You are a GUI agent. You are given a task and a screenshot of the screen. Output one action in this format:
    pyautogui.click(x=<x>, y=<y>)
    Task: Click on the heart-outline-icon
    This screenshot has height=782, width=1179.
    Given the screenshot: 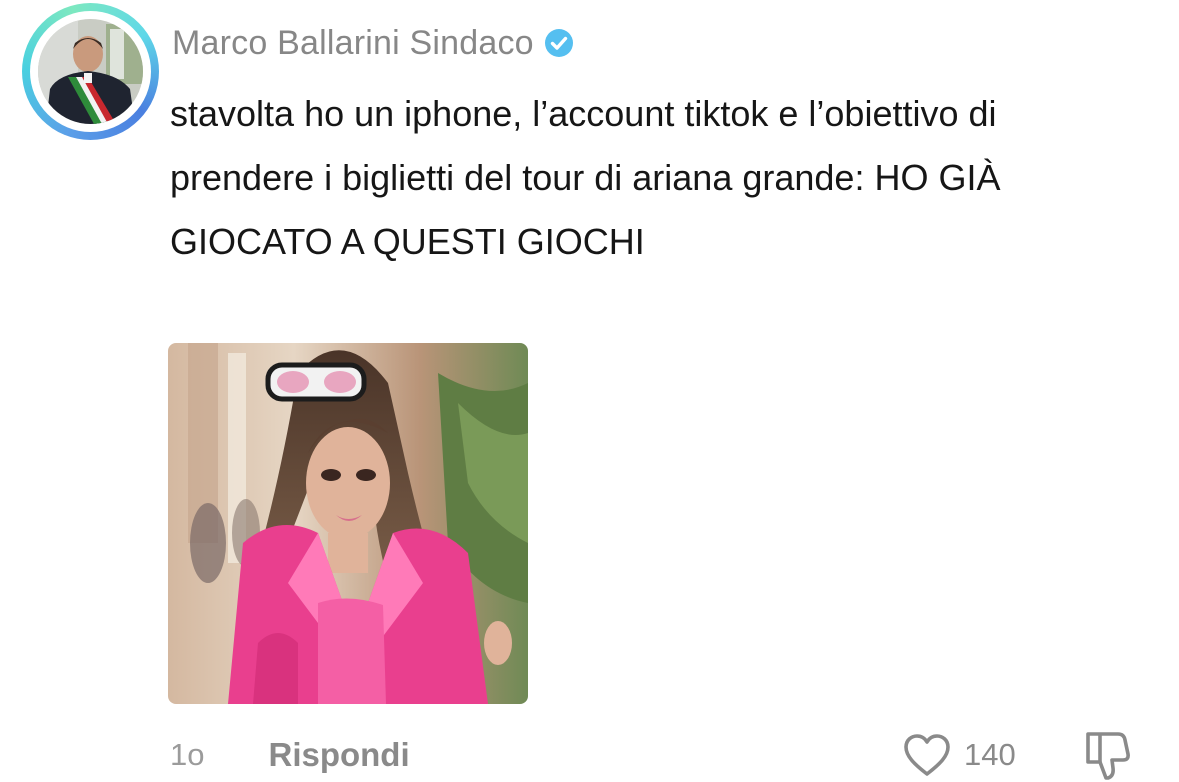 What is the action you would take?
    pyautogui.click(x=927, y=755)
    